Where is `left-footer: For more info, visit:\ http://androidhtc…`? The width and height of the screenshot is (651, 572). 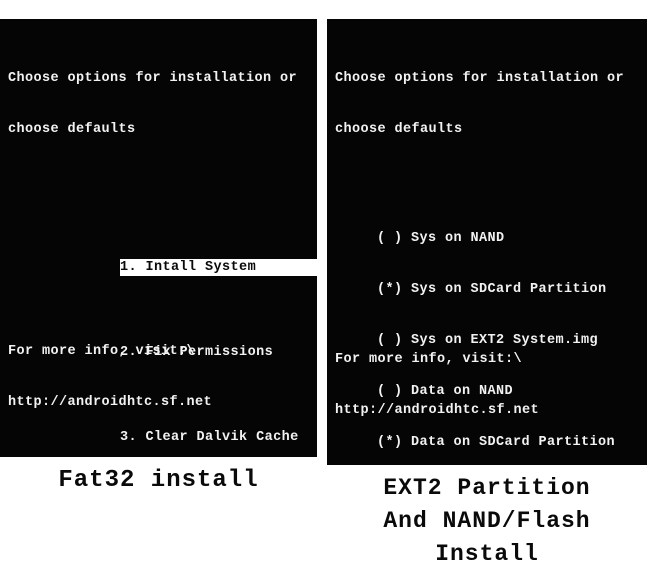
left-footer: For more info, visit:\ http://androidhtc… is located at coordinates (110, 377).